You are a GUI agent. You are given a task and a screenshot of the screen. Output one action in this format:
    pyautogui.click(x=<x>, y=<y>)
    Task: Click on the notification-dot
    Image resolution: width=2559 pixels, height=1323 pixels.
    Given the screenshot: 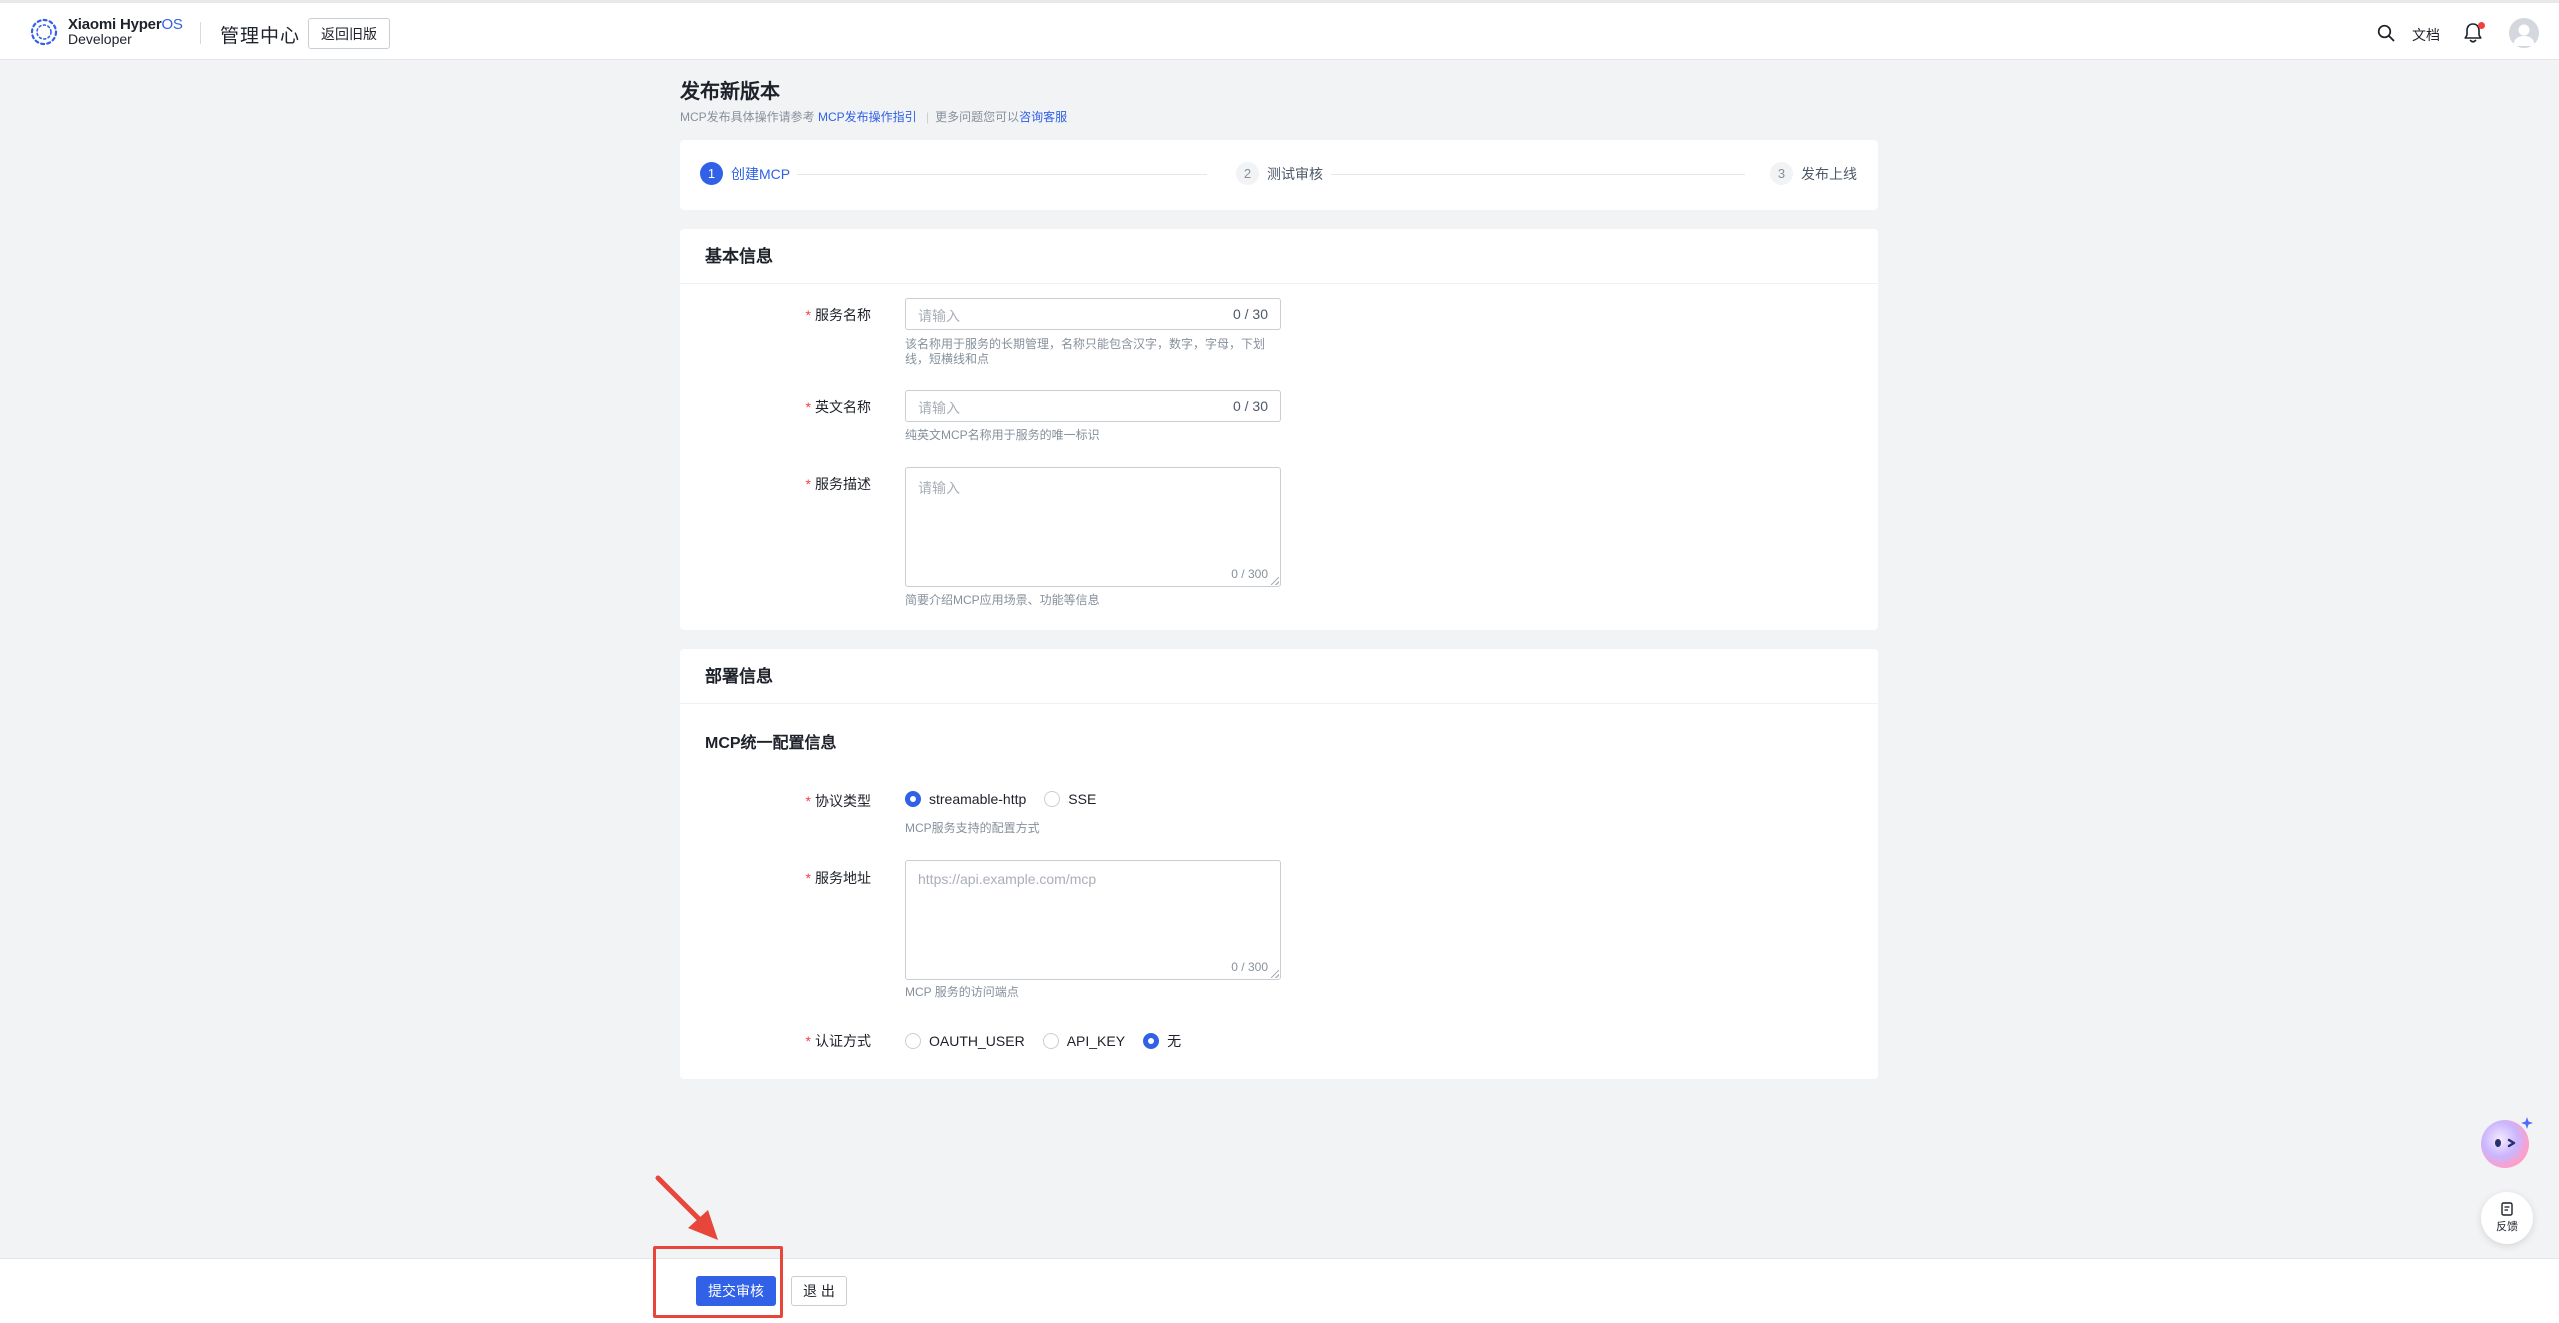 What is the action you would take?
    pyautogui.click(x=2481, y=25)
    